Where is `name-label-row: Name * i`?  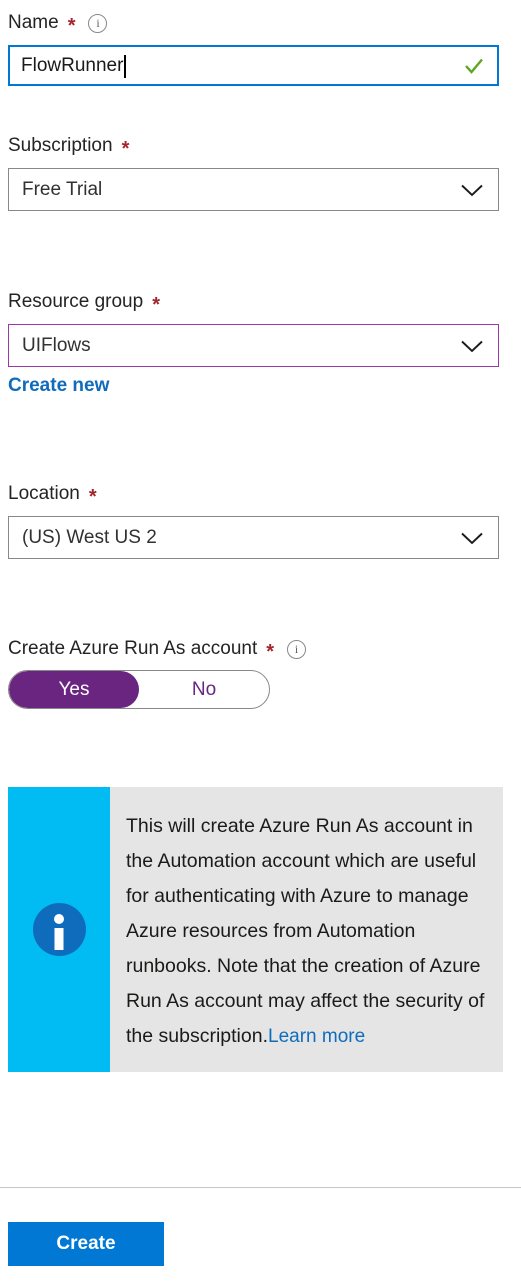 name-label-row: Name * i is located at coordinates (253, 23).